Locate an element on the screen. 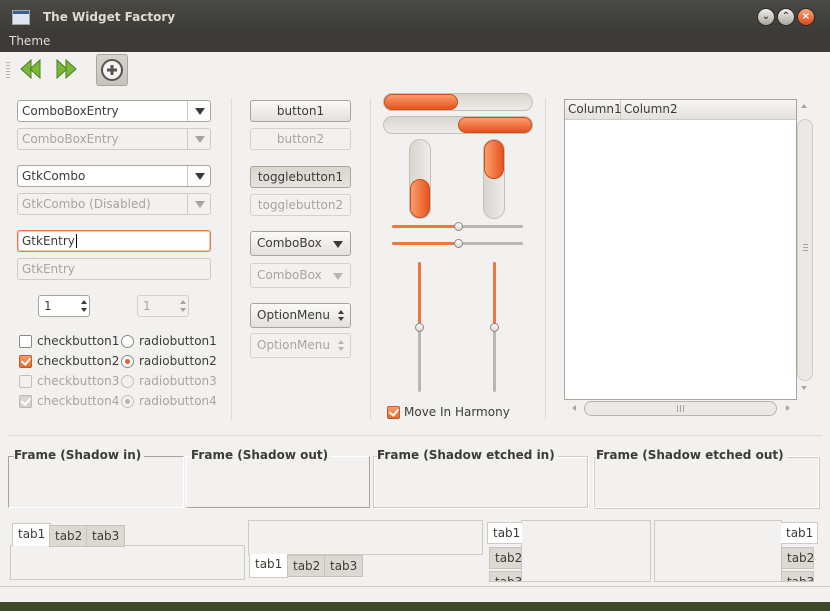  radiobutton2-circle is located at coordinates (127, 361).